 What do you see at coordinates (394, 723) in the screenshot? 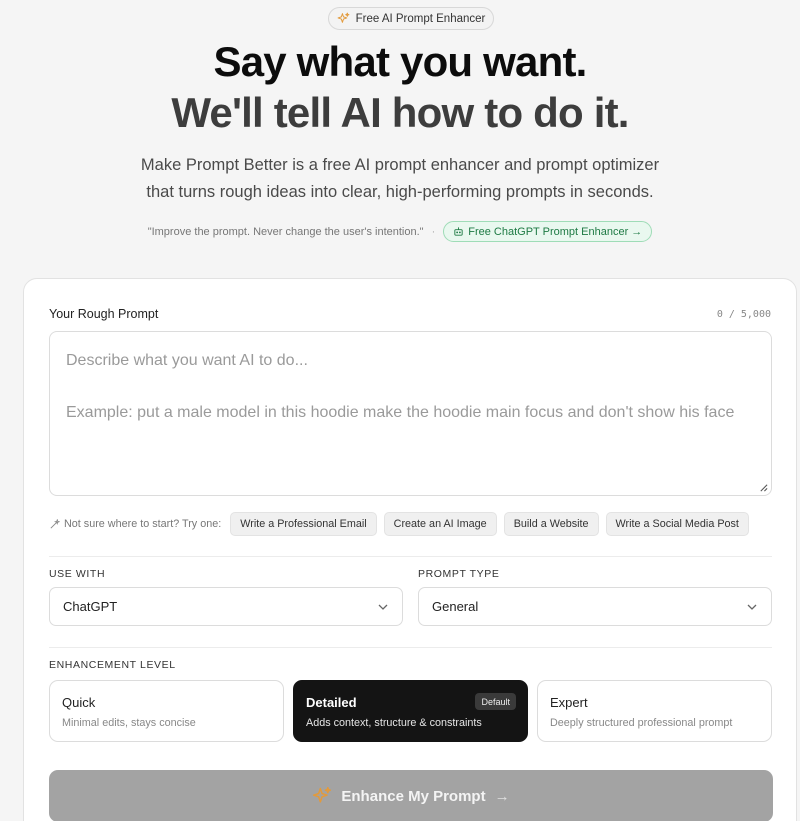
I see `level-description: Adds context, structure & constraints` at bounding box center [394, 723].